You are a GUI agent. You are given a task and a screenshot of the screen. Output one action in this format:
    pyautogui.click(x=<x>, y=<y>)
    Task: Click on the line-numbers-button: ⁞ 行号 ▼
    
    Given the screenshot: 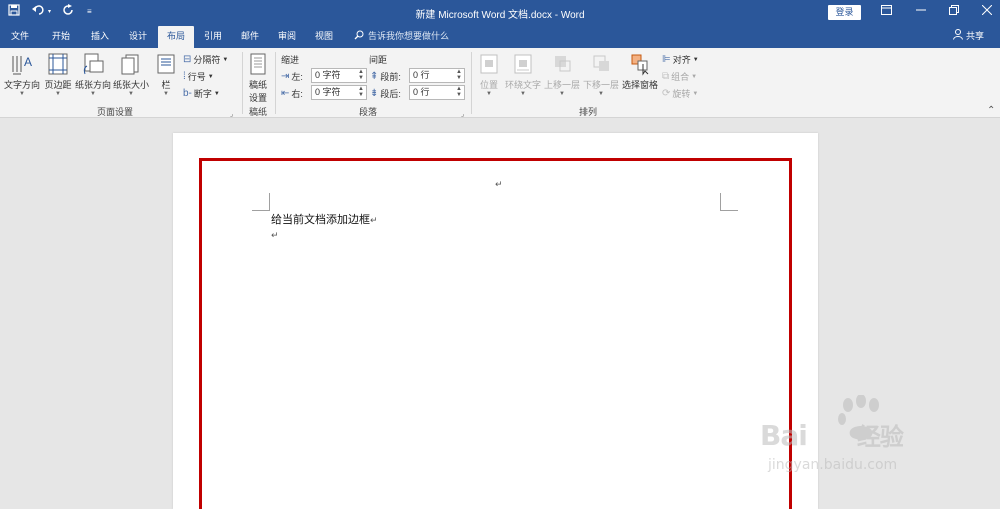 What is the action you would take?
    pyautogui.click(x=198, y=76)
    